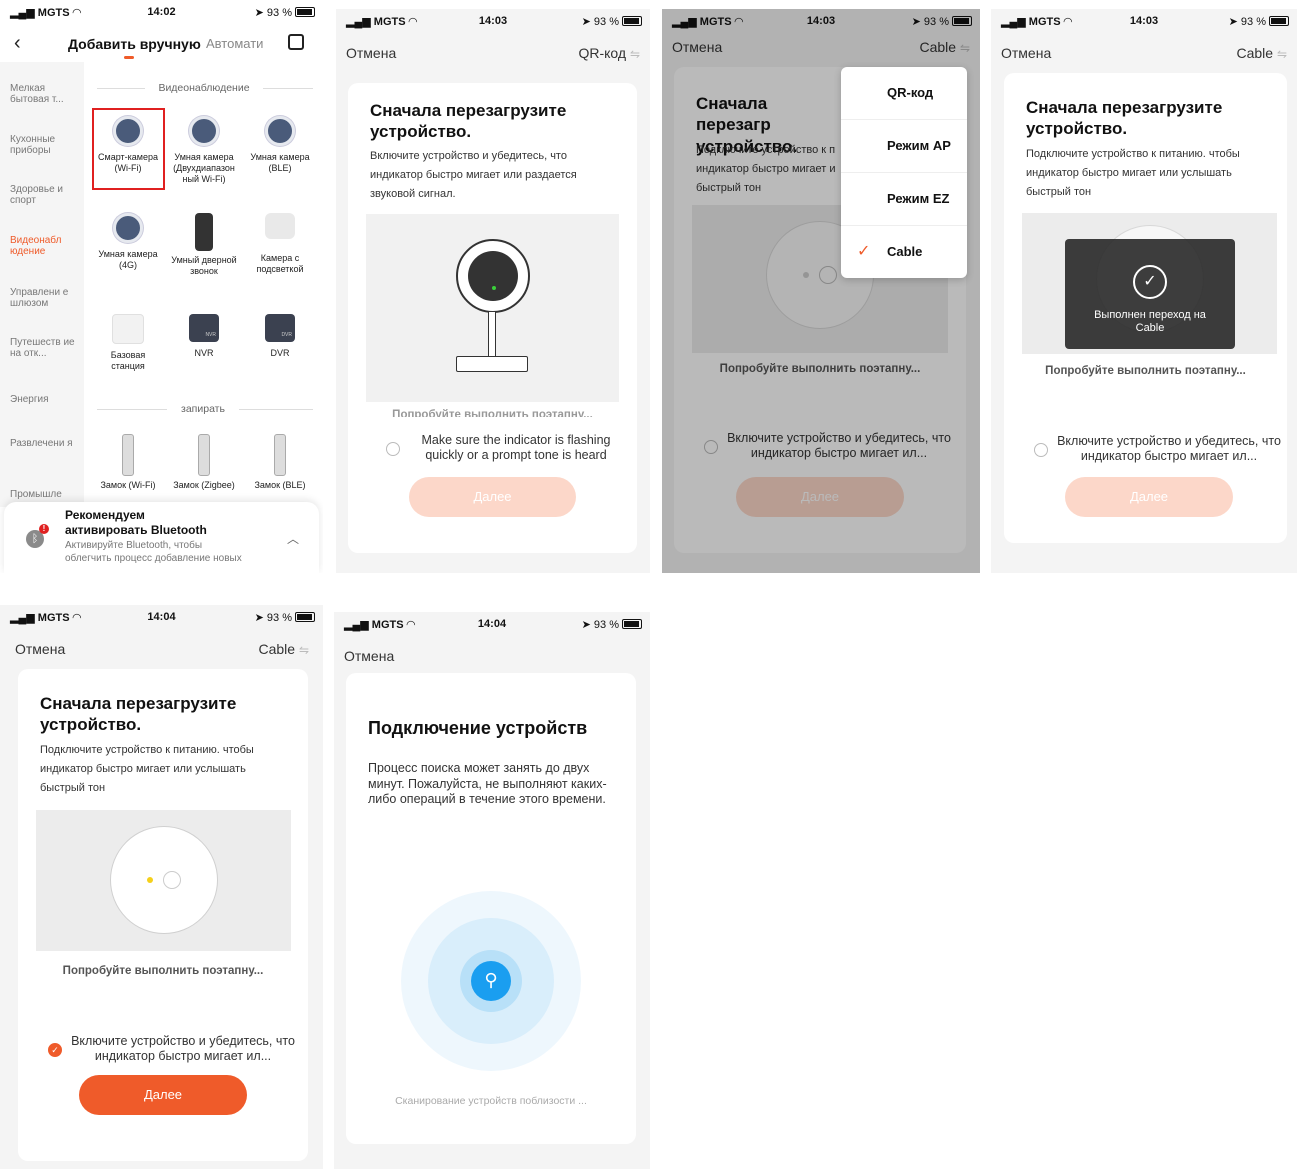 The image size is (1297, 1169). I want to click on device-label: Умный дверной звонок, so click(204, 265).